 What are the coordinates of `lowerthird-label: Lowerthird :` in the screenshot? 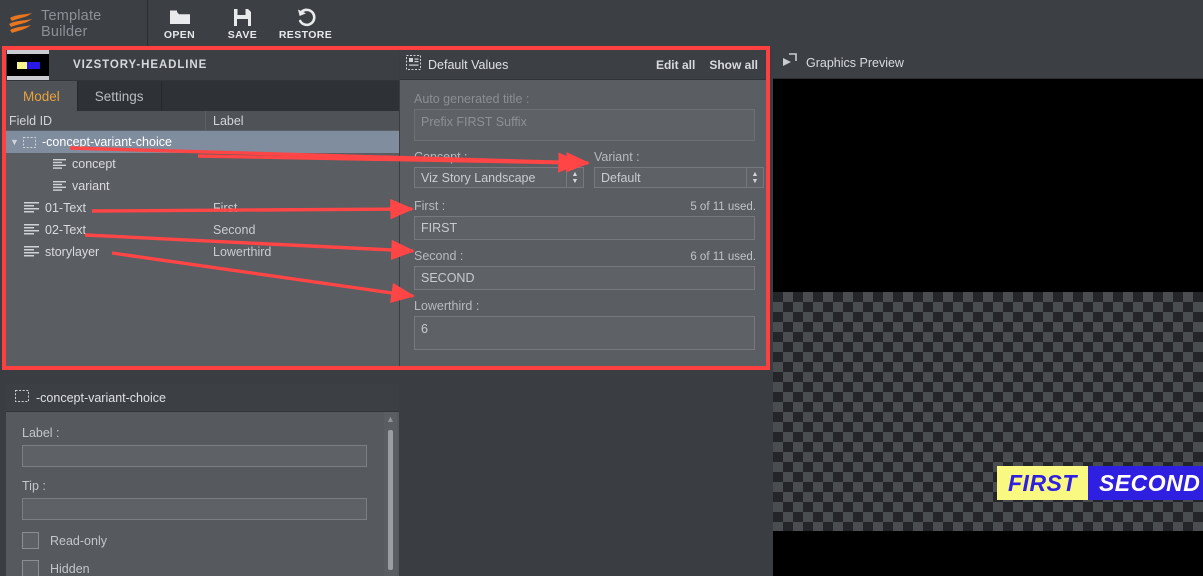 It's located at (447, 306).